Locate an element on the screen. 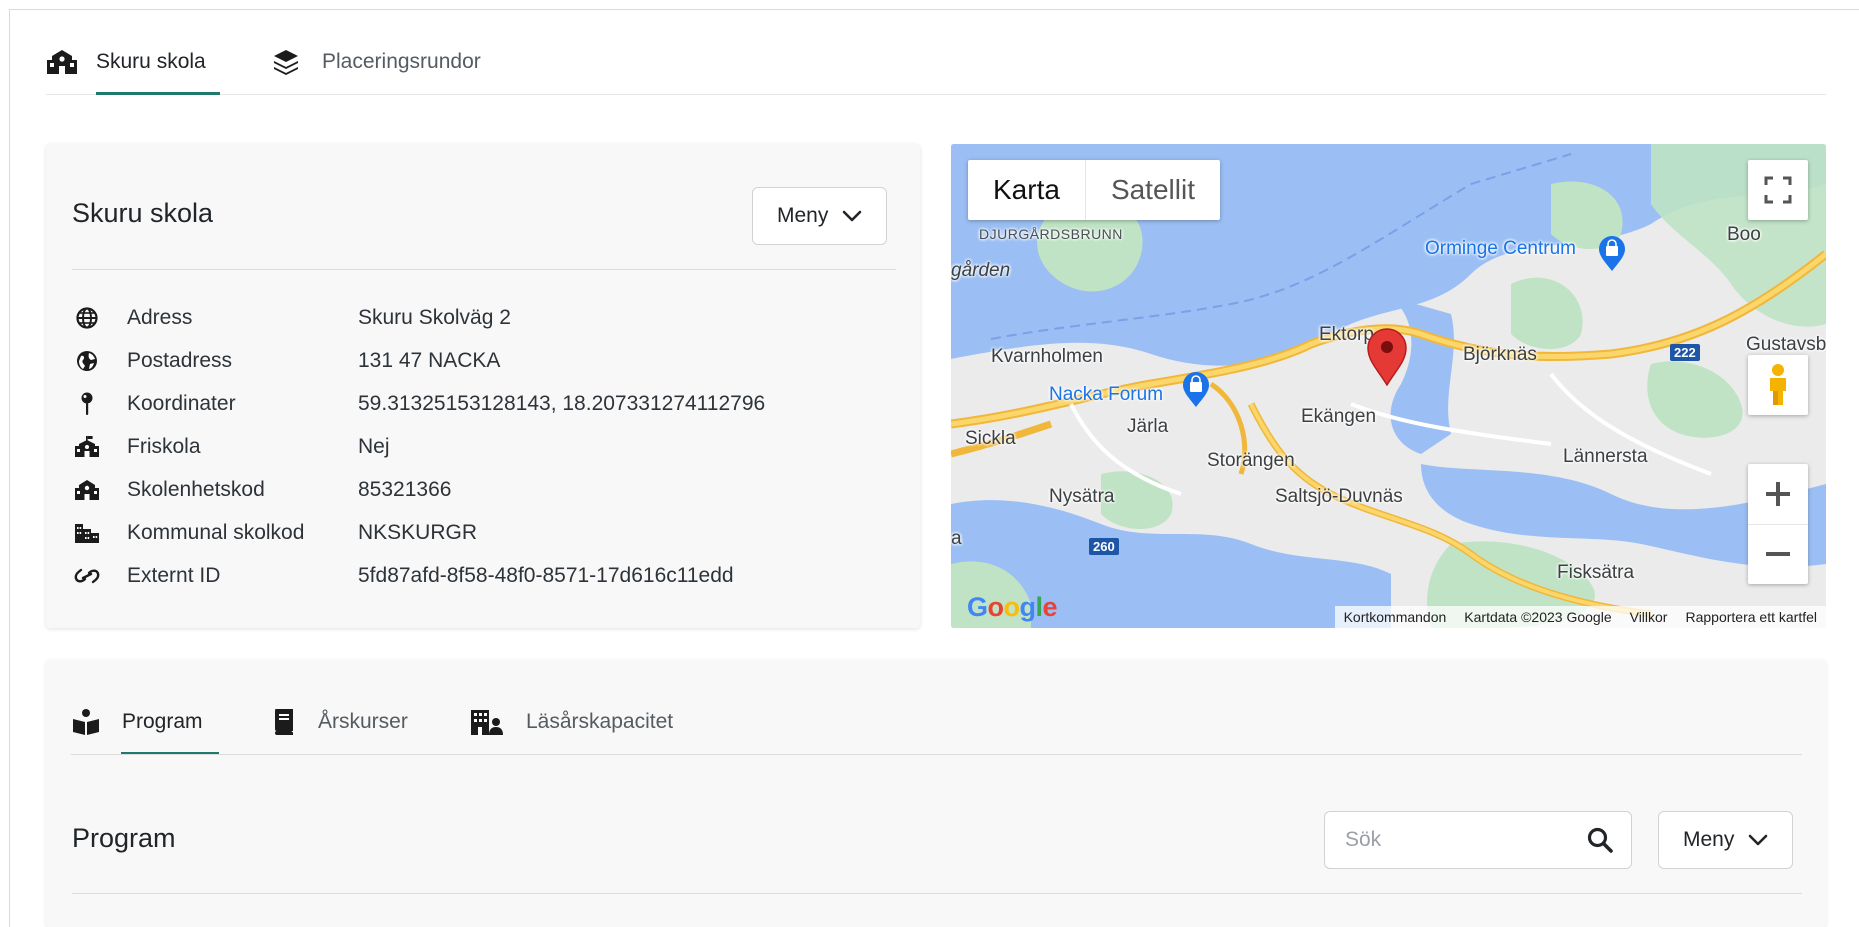  book-icon is located at coordinates (284, 722).